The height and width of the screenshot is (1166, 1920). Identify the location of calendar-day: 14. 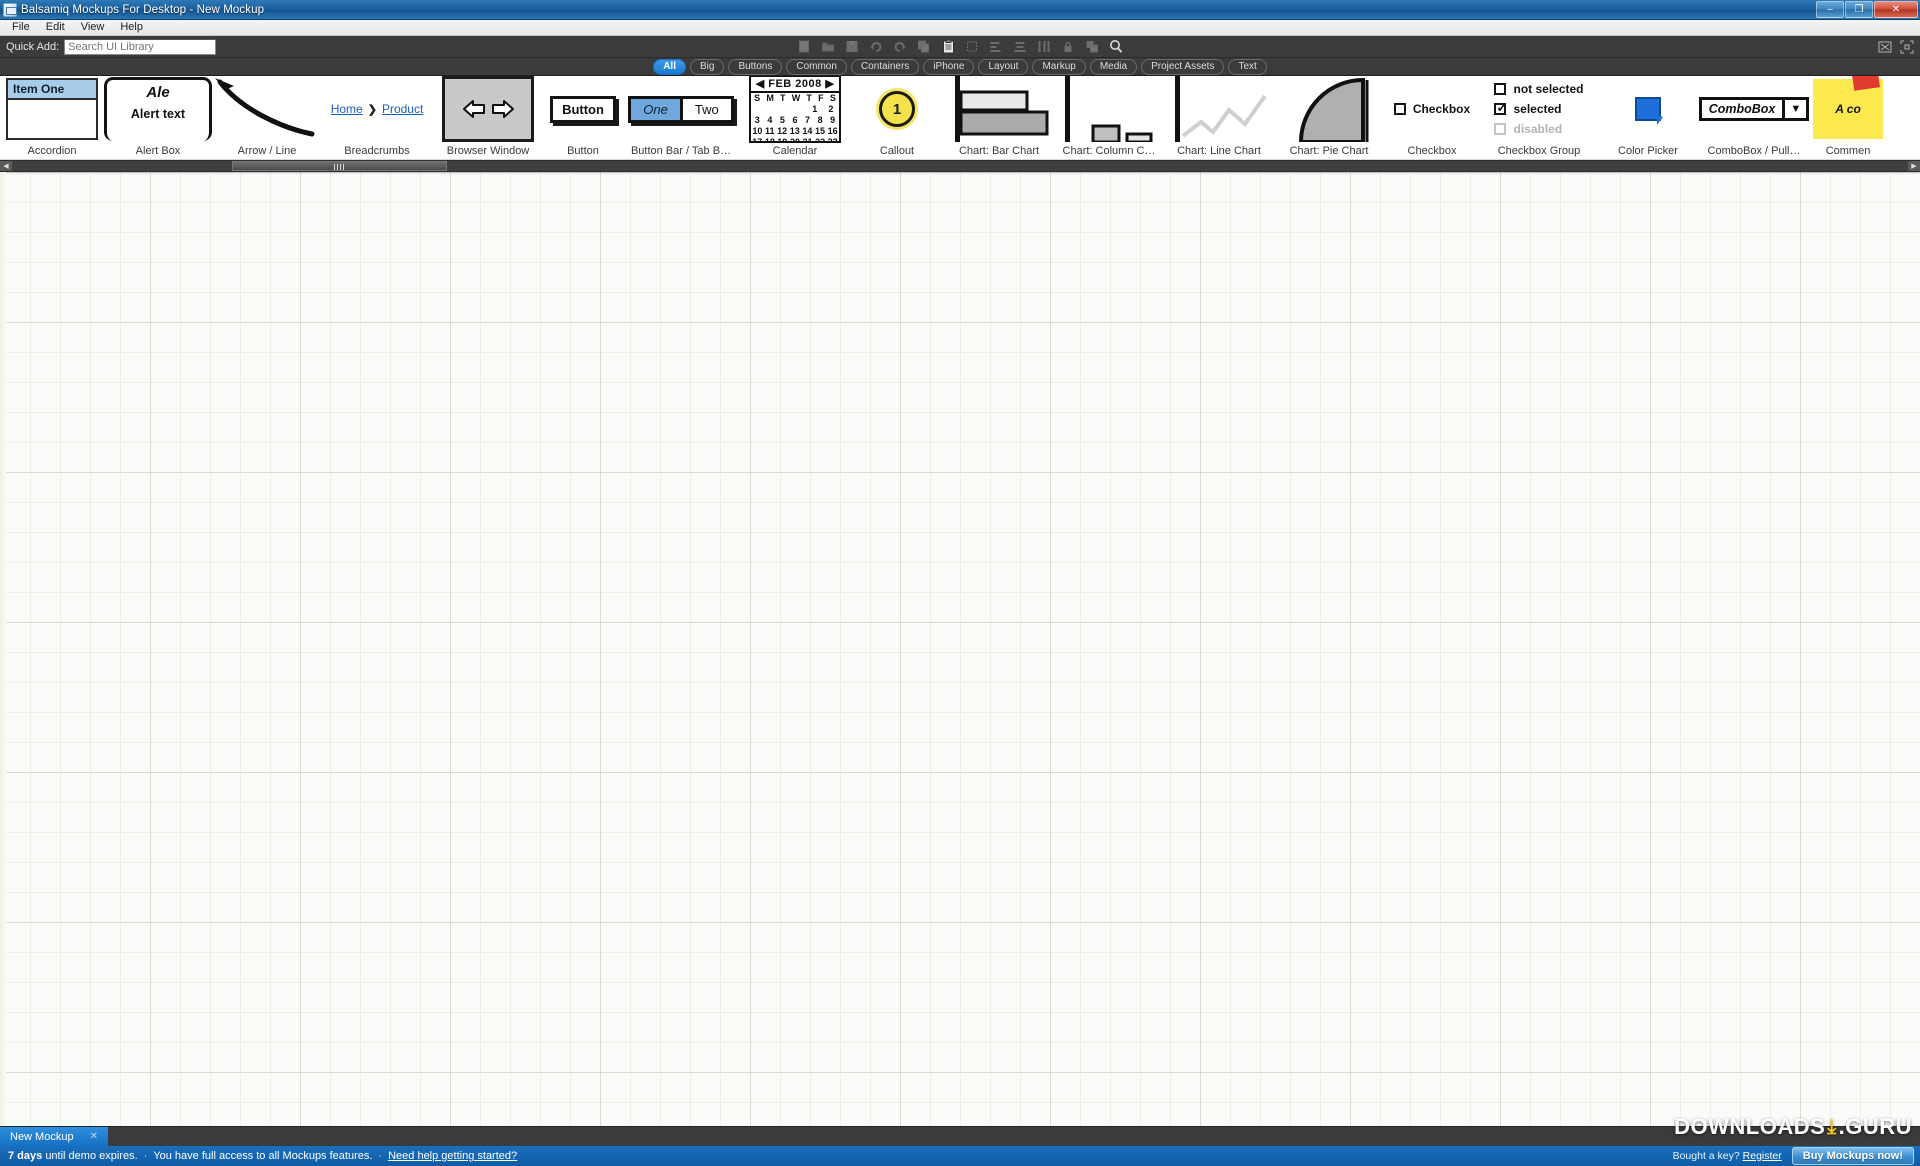
(807, 131).